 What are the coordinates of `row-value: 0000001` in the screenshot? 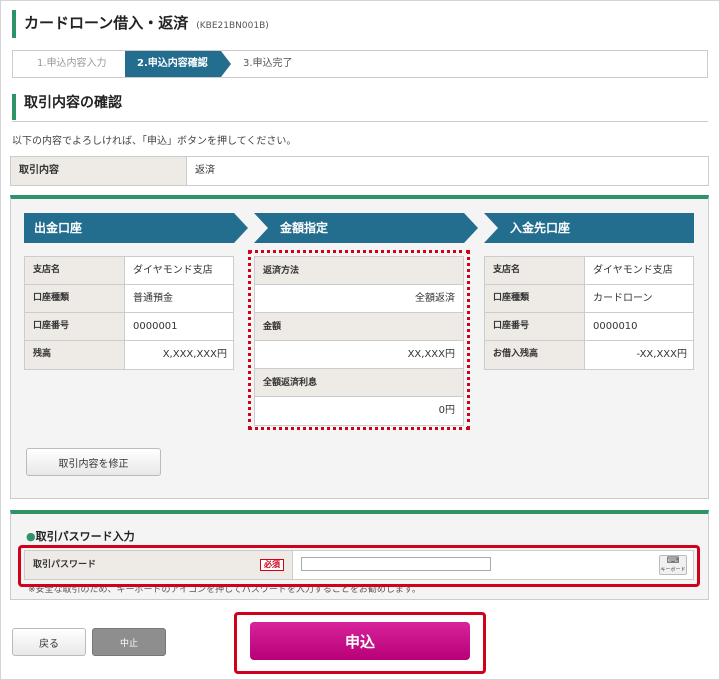 It's located at (155, 326).